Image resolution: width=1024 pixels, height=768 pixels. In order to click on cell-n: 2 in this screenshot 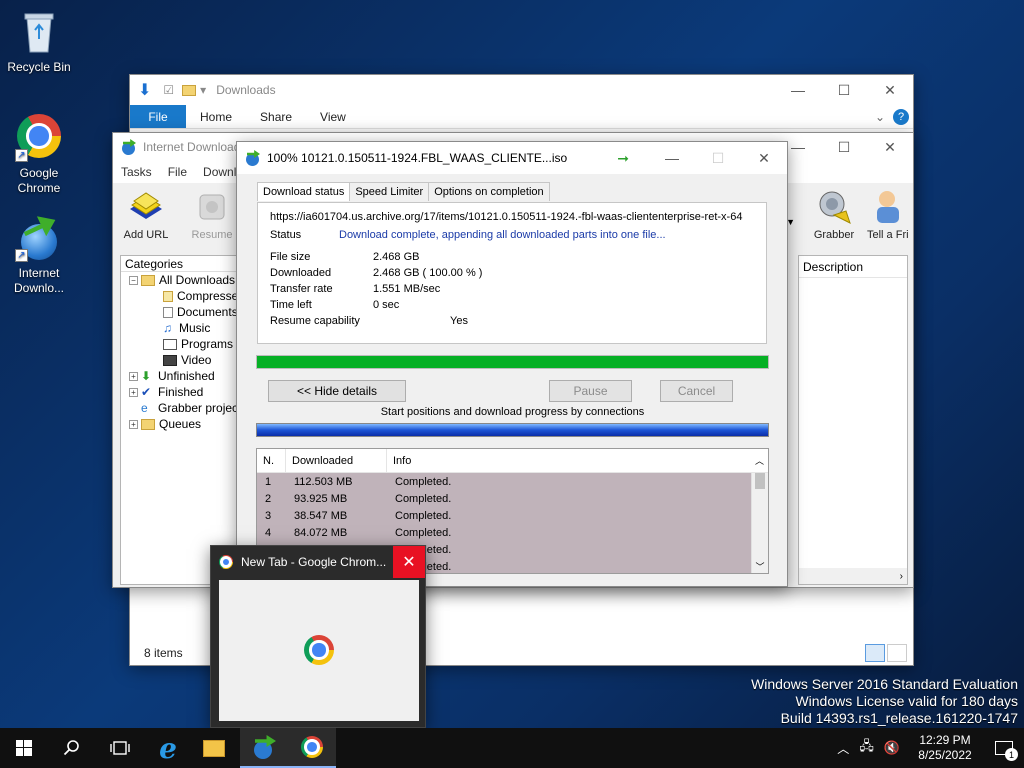, I will do `click(268, 498)`.